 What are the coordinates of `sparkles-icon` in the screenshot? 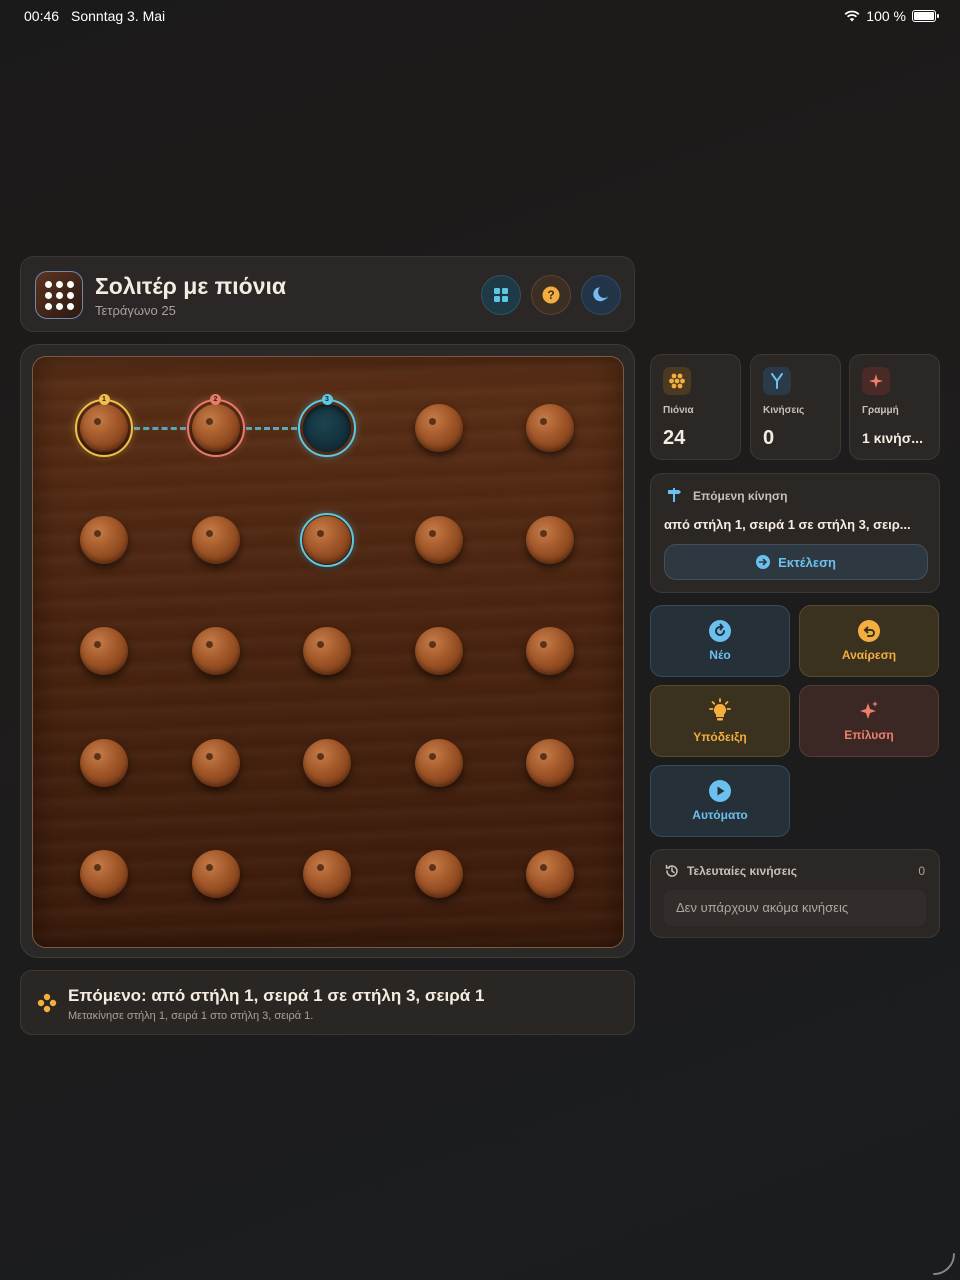 It's located at (869, 710).